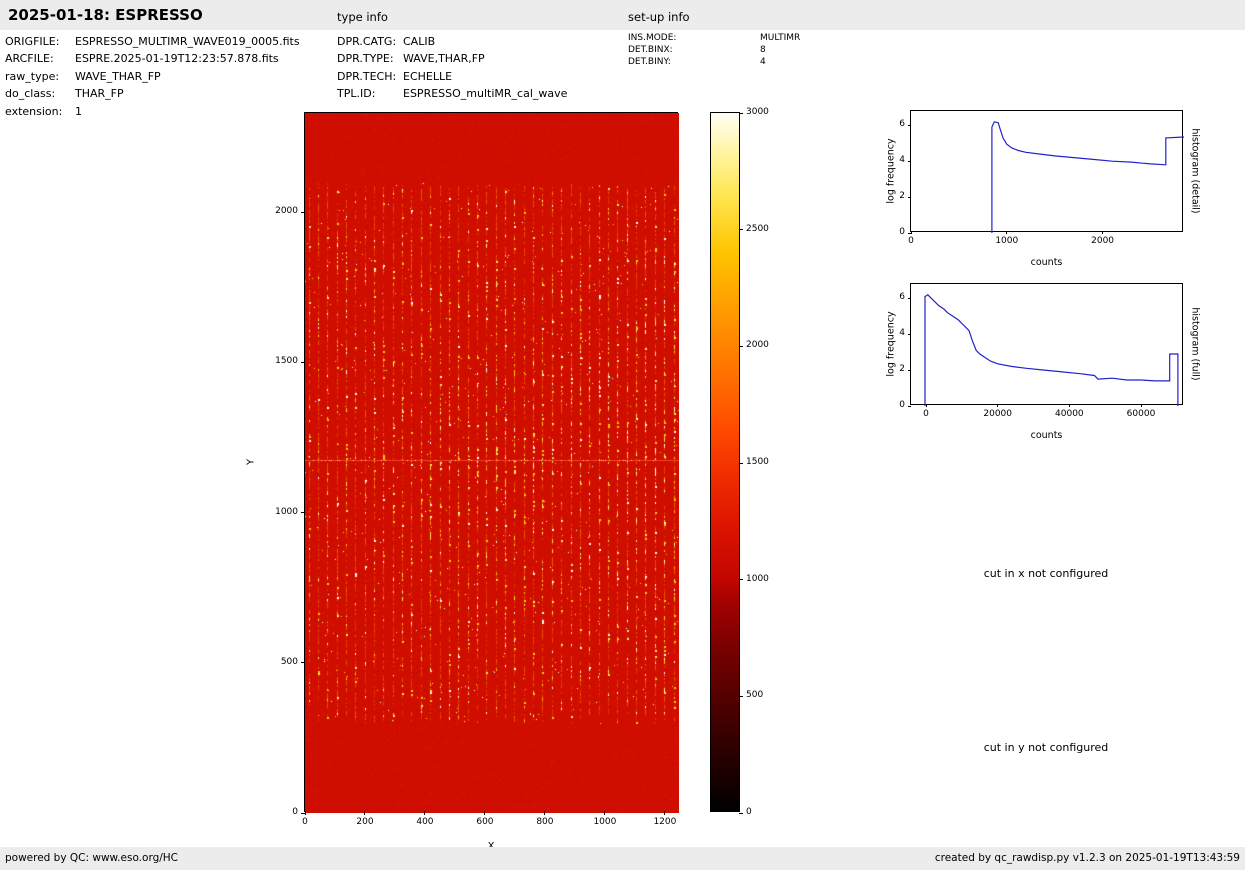 The image size is (1245, 870). What do you see at coordinates (1195, 344) in the screenshot?
I see `hist-full-right-label: histogram (full)` at bounding box center [1195, 344].